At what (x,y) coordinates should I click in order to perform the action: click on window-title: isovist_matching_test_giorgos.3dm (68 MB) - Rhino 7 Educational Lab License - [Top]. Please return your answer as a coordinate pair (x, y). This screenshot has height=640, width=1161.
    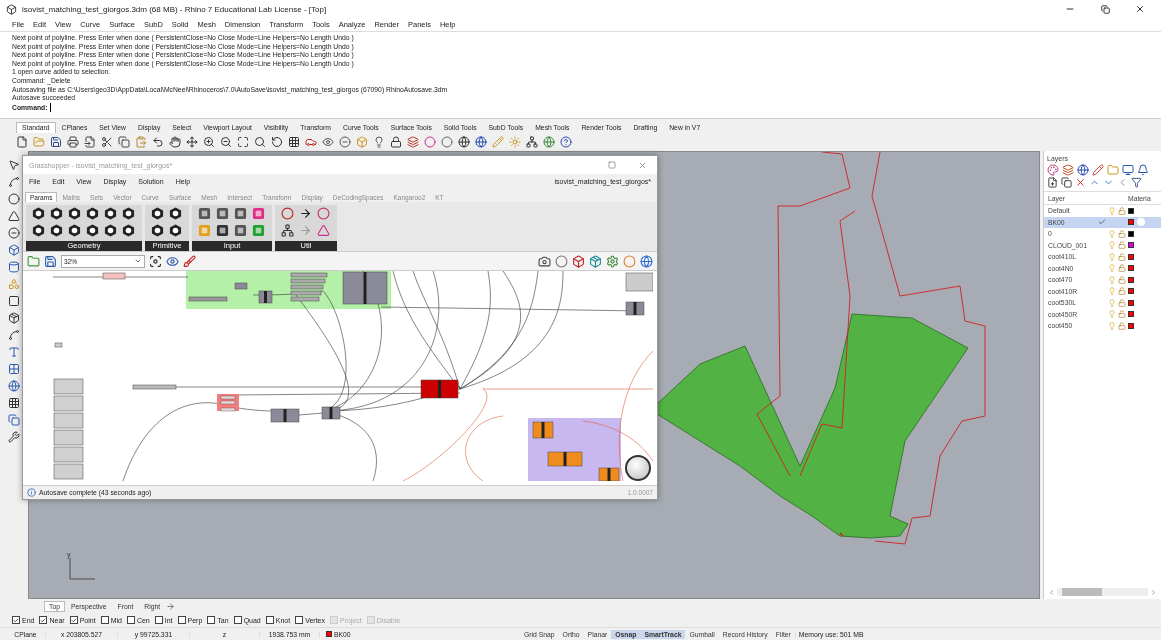
    Looking at the image, I should click on (175, 9).